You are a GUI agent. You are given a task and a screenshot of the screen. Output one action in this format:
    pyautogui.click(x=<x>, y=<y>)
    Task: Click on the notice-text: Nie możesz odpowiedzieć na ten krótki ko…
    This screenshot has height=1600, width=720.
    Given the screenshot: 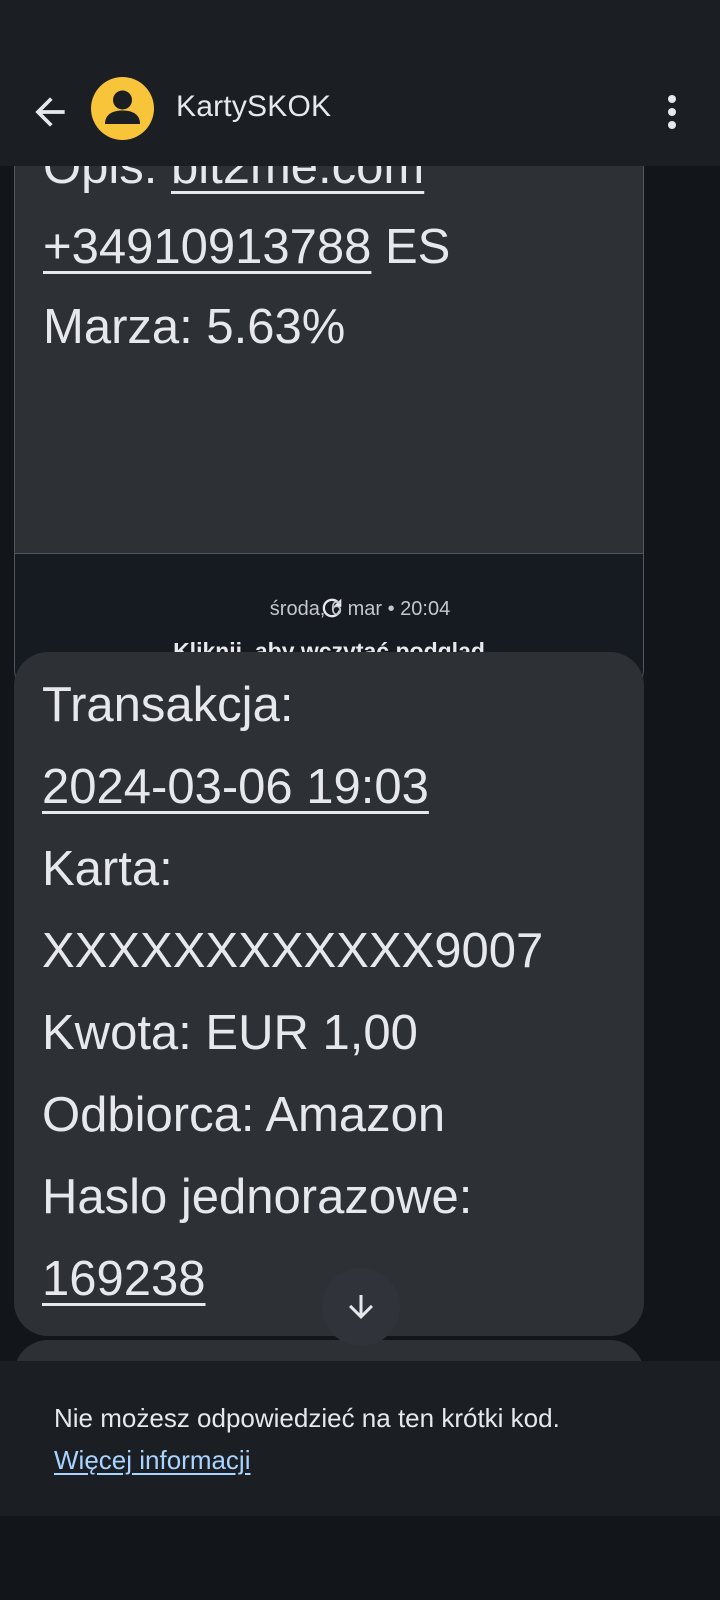 What is the action you would take?
    pyautogui.click(x=307, y=1418)
    